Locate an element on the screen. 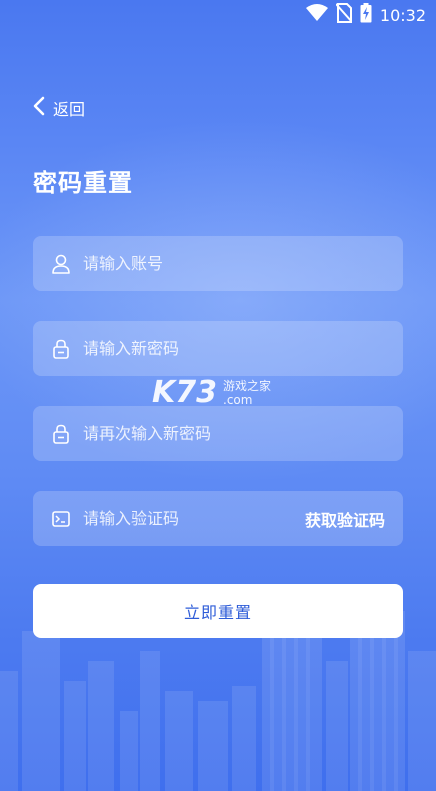 Image resolution: width=436 pixels, height=791 pixels. verification-code-field: 获取验证码 is located at coordinates (218, 518).